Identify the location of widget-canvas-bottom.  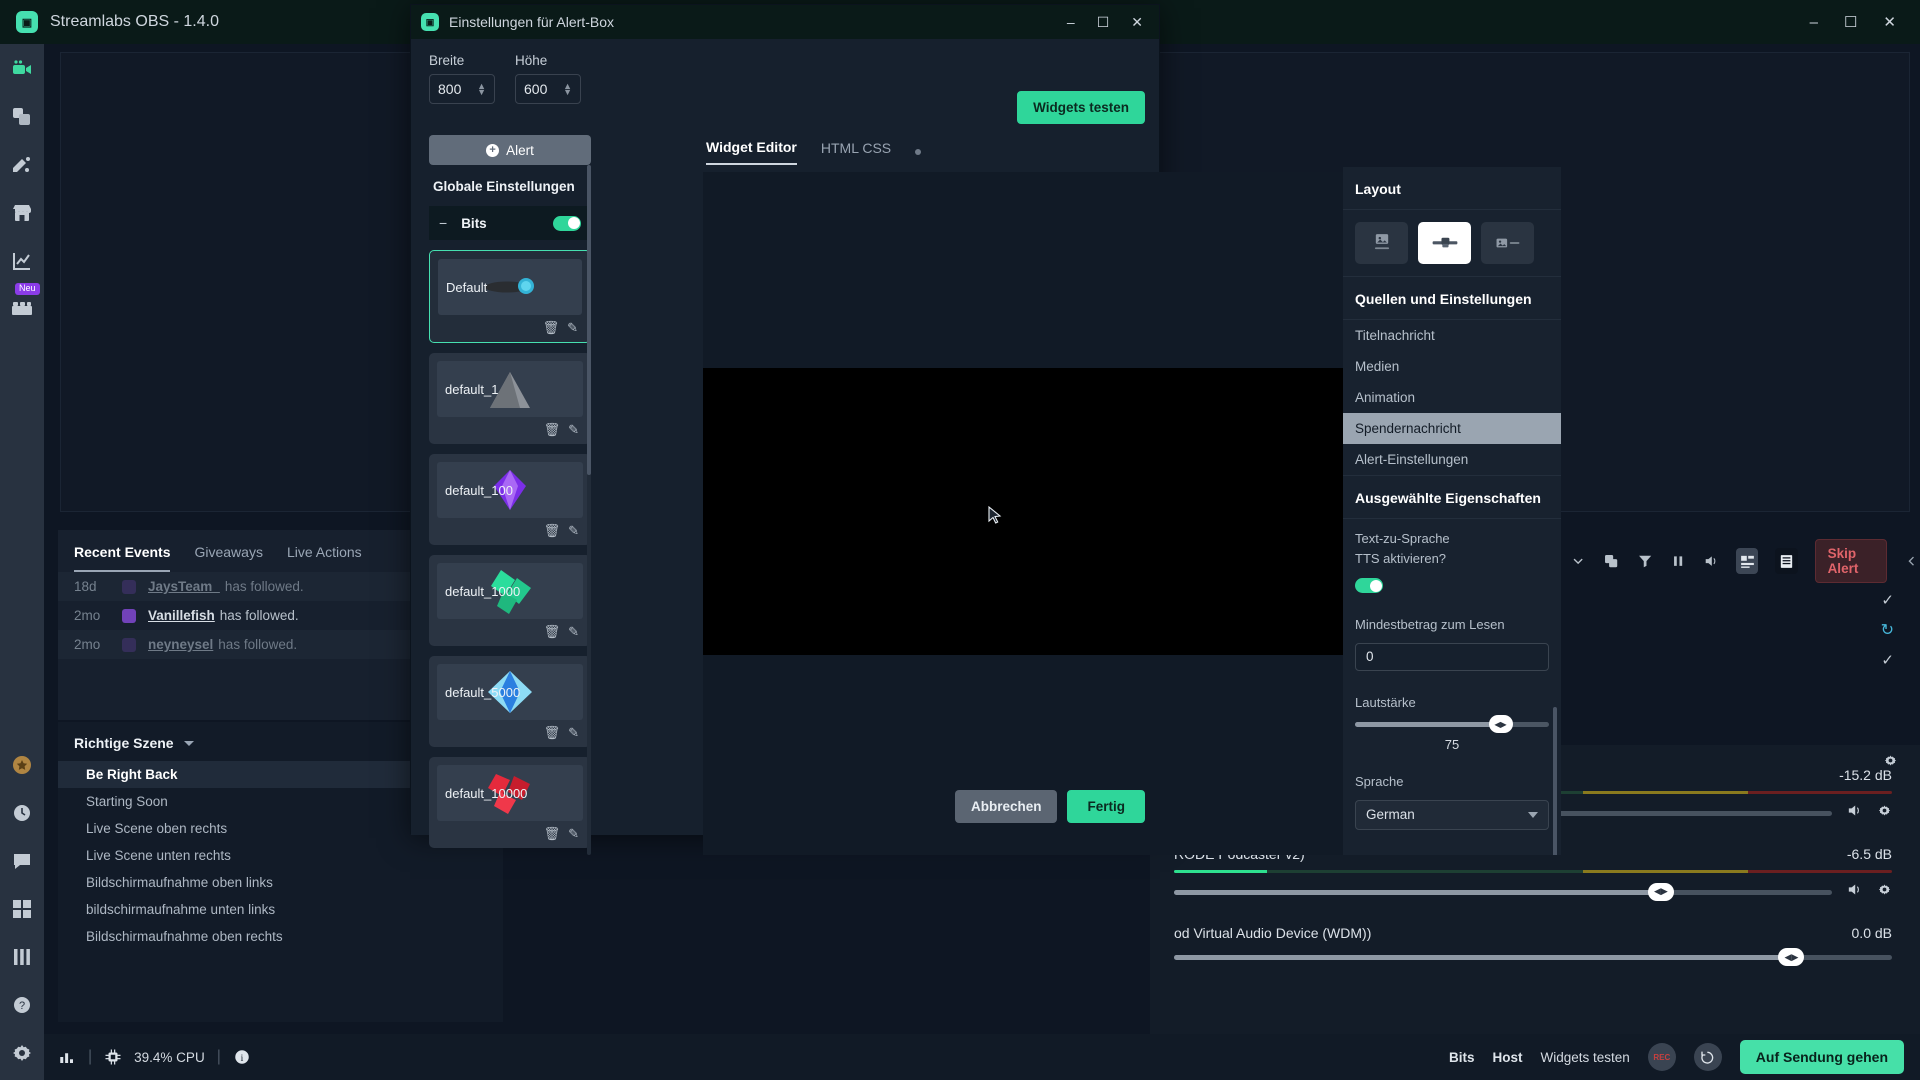
(1023, 755).